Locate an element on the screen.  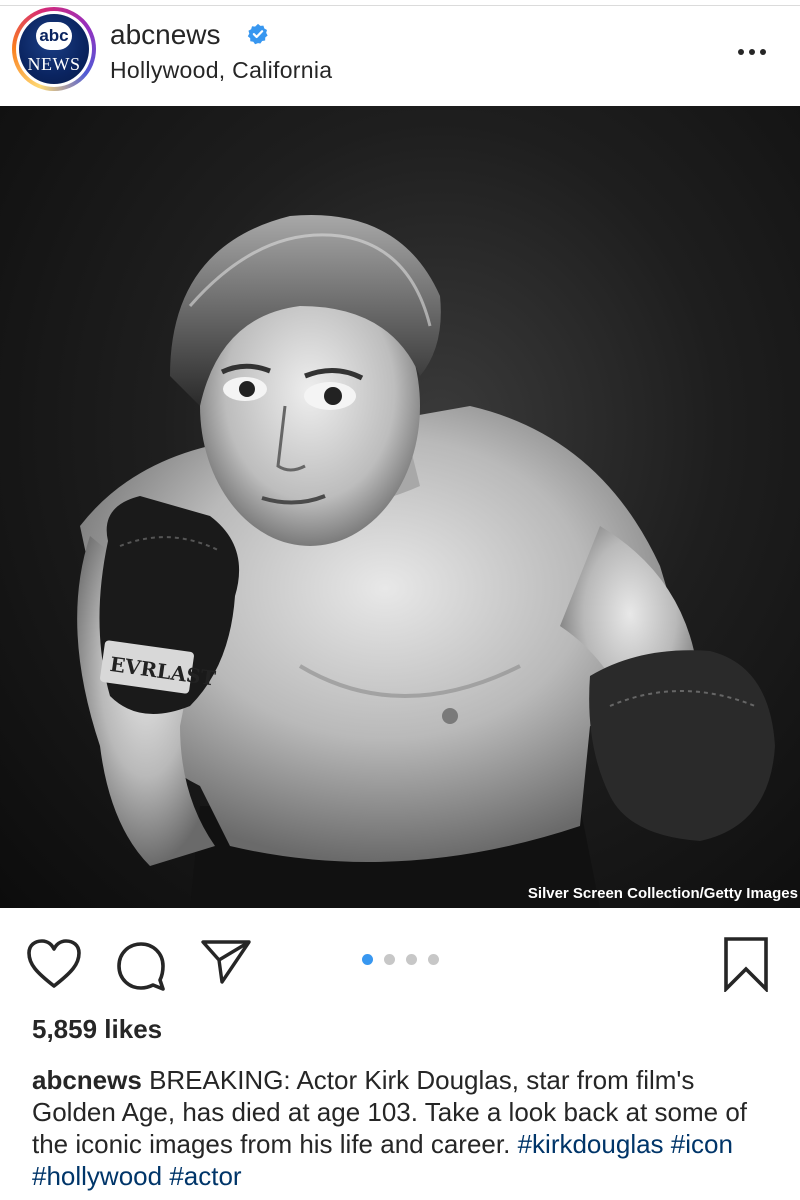
avatar: abc NEWS is located at coordinates (54, 49).